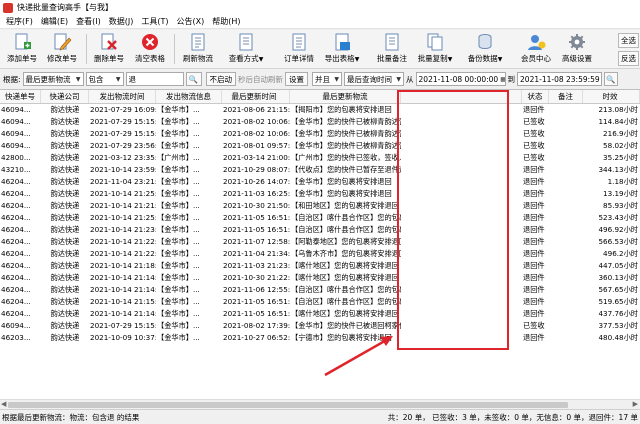  Describe the element at coordinates (577, 49) in the screenshot. I see `advanced-settings-button: 高级设置` at that location.